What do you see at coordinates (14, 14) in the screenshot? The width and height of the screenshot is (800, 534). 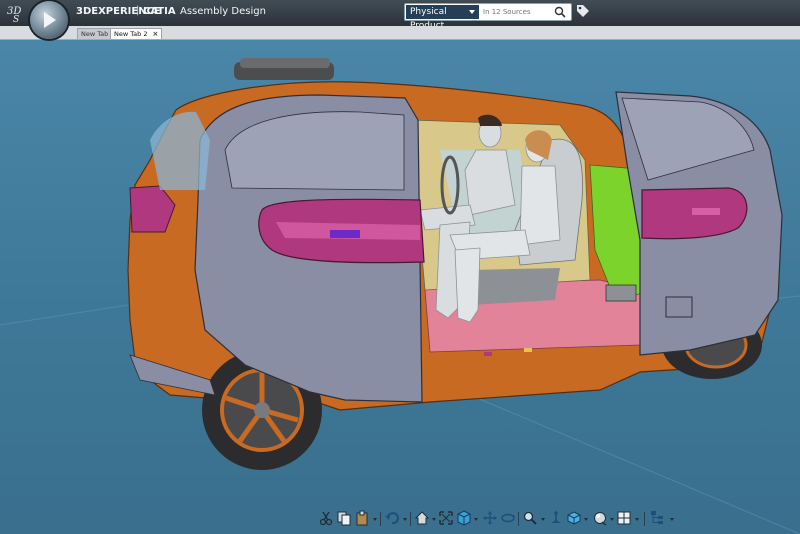 I see `ds-logo-icon: 3D S` at bounding box center [14, 14].